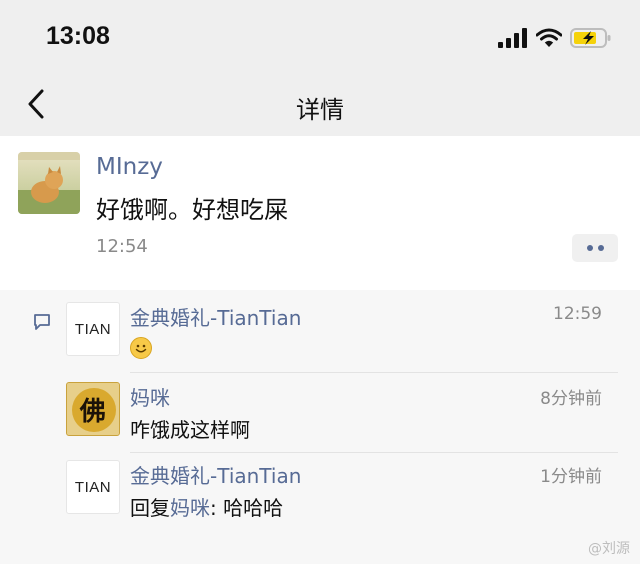  I want to click on comment-text, so click(141, 346).